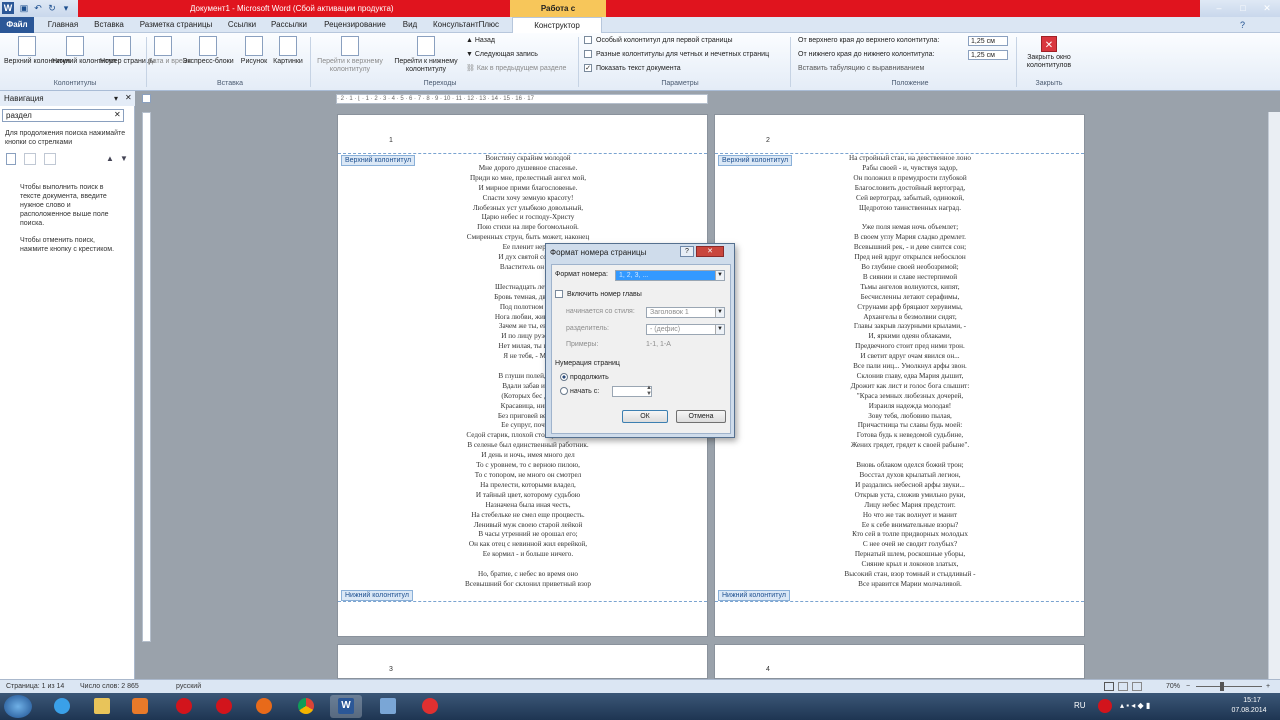 The height and width of the screenshot is (720, 1280). Describe the element at coordinates (502, 55) in the screenshot. I see `next-button: ▼ Следующая запись` at that location.